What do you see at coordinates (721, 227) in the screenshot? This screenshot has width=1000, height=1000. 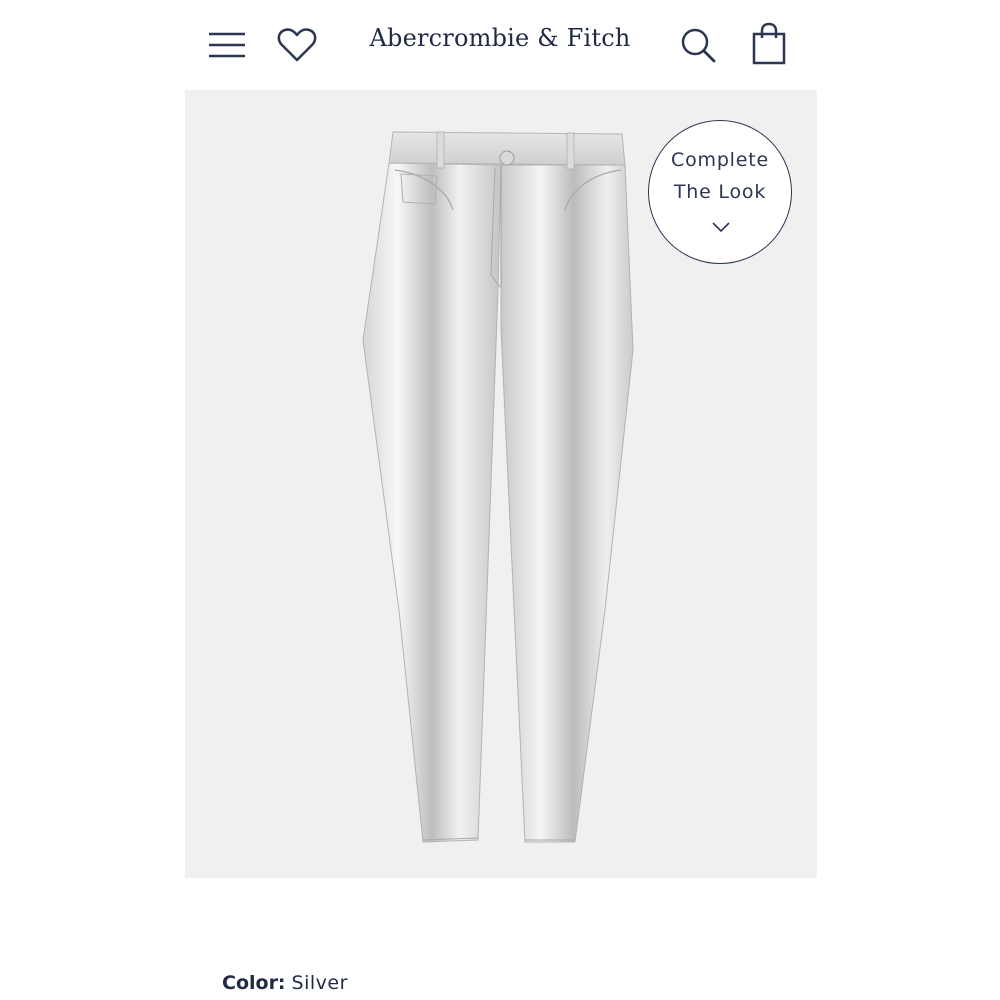 I see `chevron-down-icon` at bounding box center [721, 227].